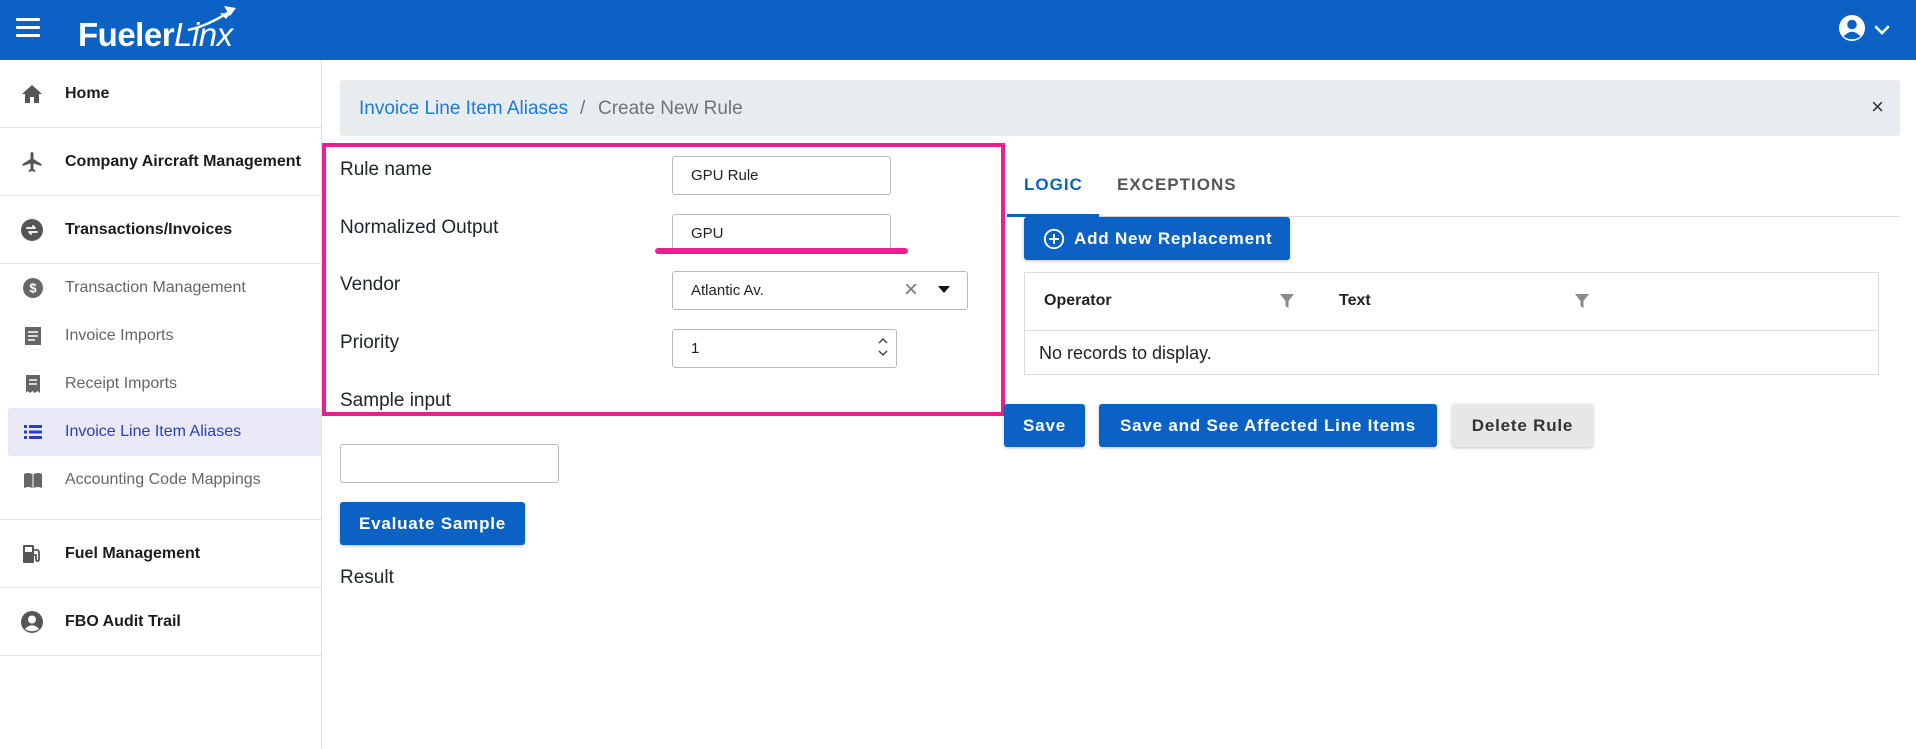 The width and height of the screenshot is (1916, 749). What do you see at coordinates (367, 577) in the screenshot?
I see `result-label: Result` at bounding box center [367, 577].